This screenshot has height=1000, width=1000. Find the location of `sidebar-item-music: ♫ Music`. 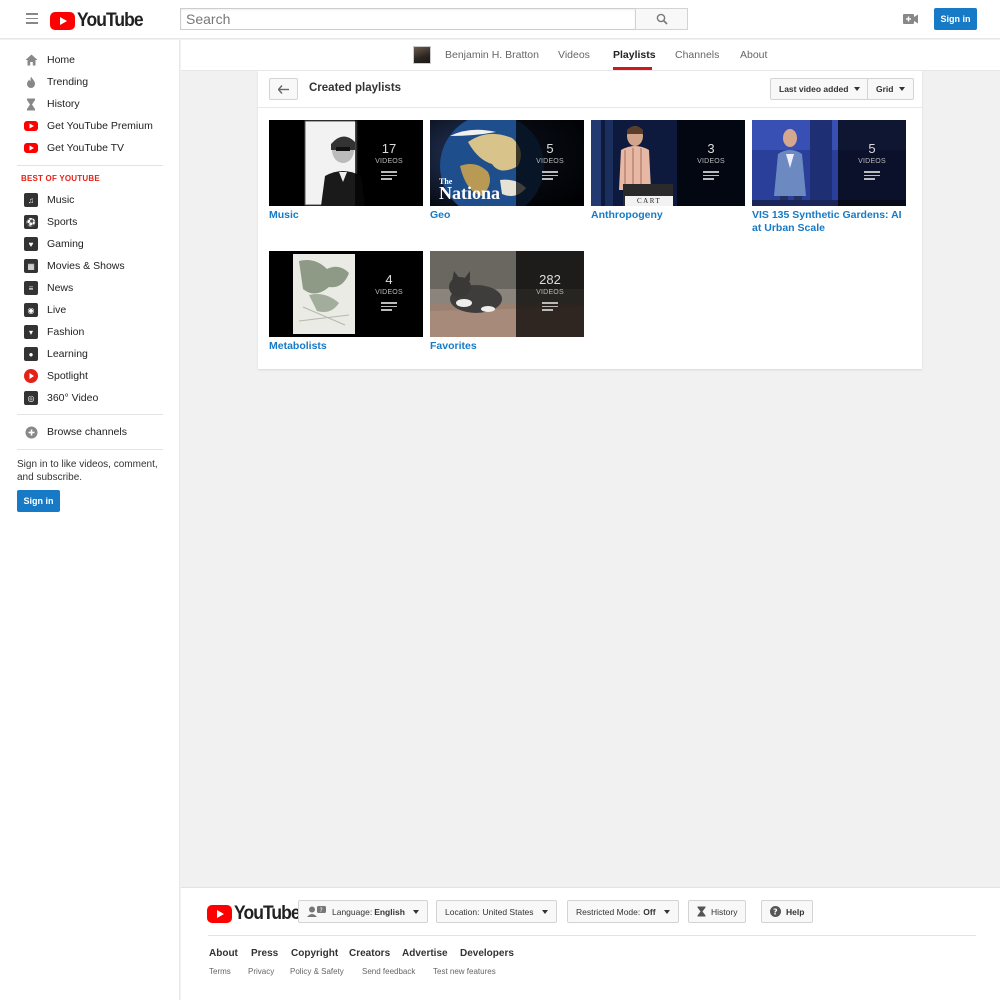

sidebar-item-music: ♫ Music is located at coordinates (49, 200).